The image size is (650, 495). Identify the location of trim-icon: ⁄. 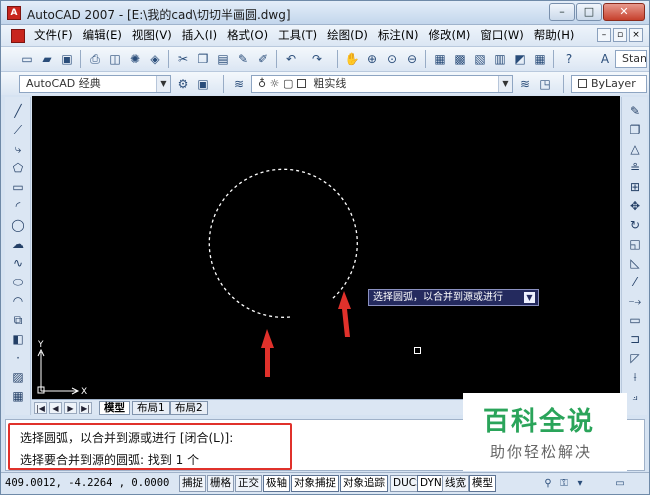
(635, 282).